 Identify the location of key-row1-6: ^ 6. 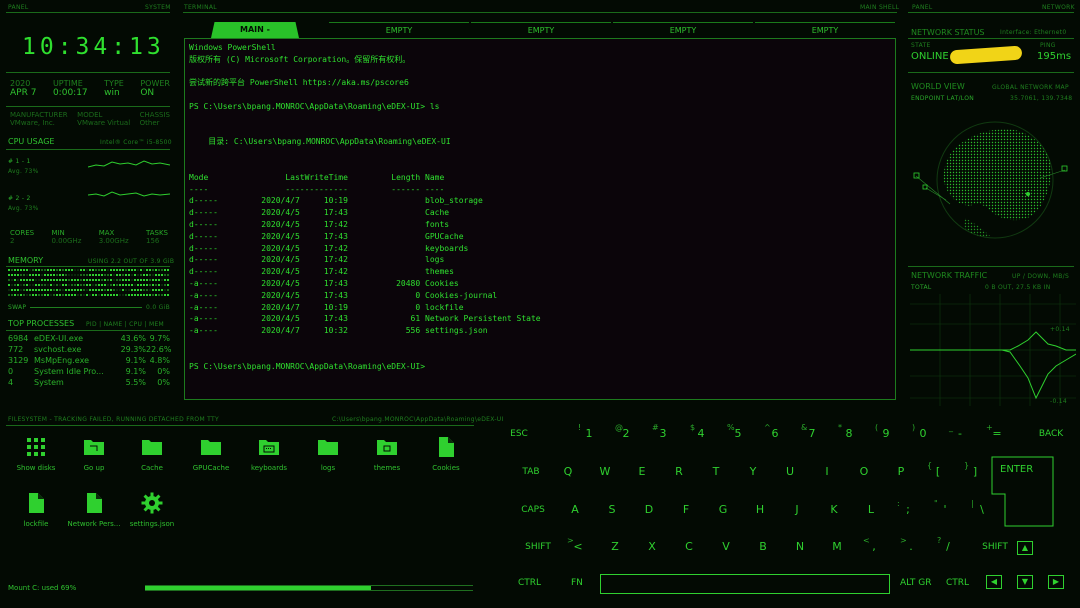
(775, 433).